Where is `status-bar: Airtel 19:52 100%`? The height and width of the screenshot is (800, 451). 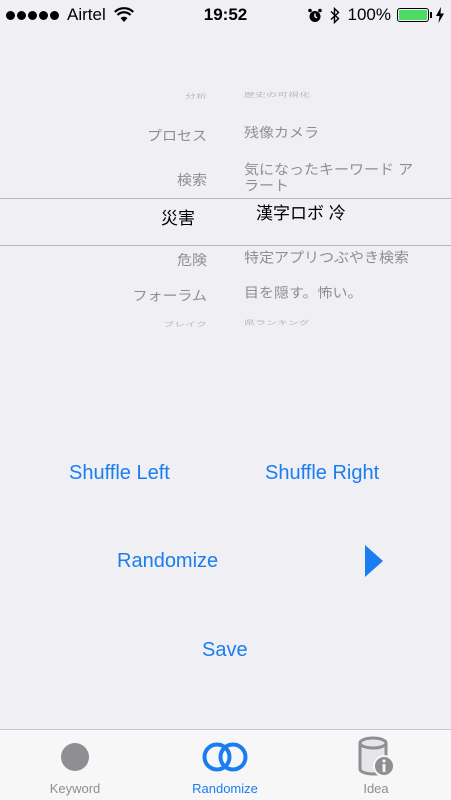 status-bar: Airtel 19:52 100% is located at coordinates (225, 15).